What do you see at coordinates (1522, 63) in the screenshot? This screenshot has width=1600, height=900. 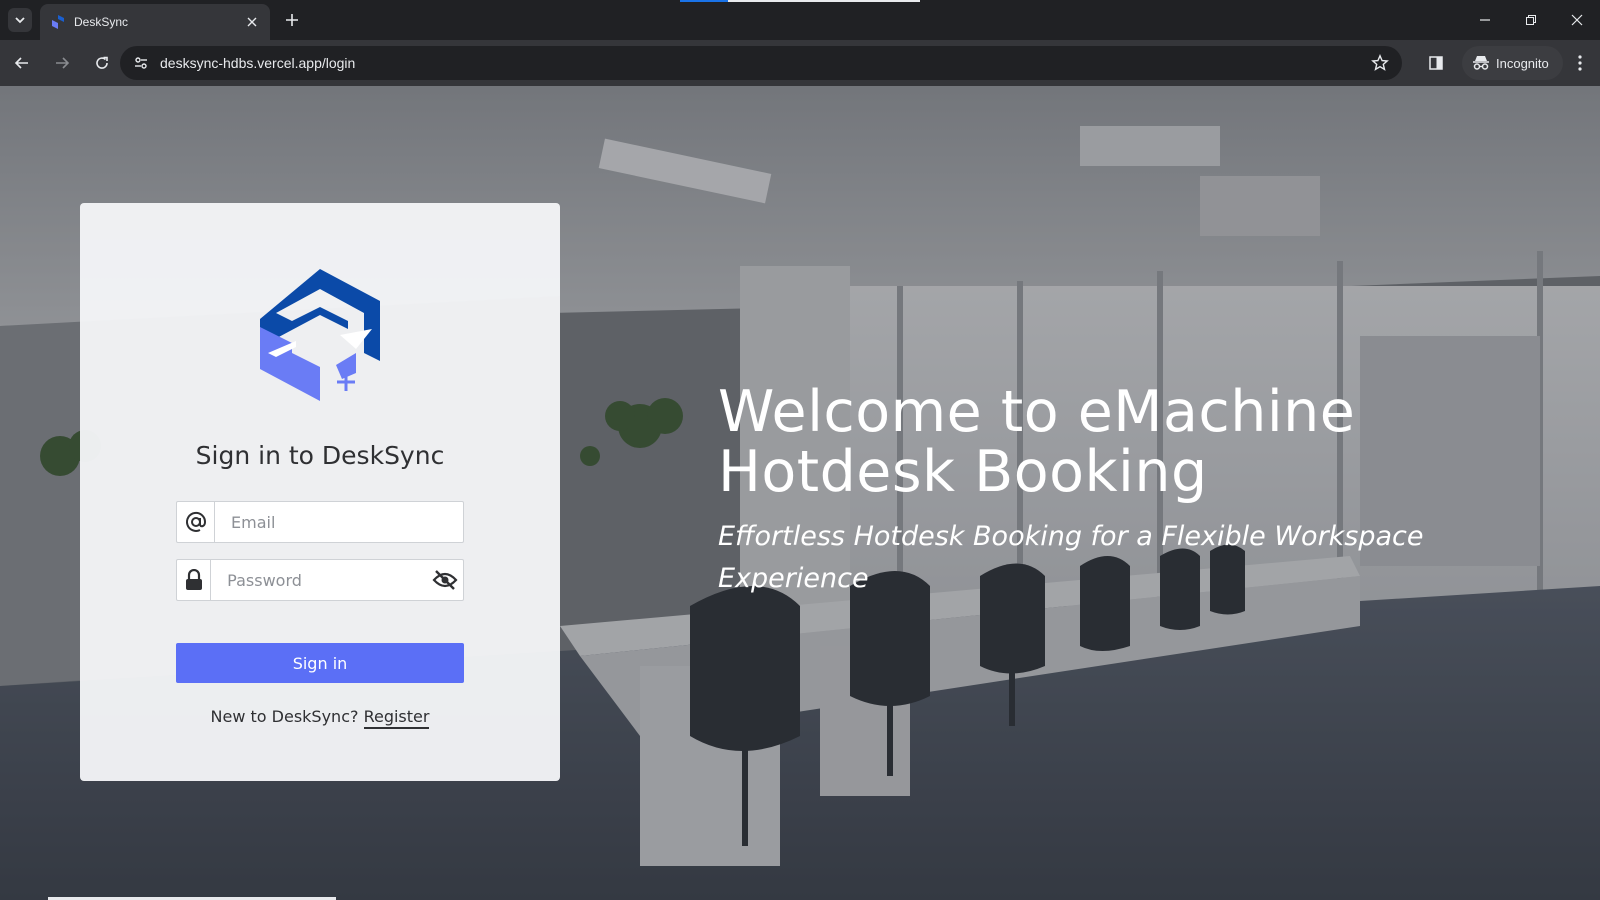 I see `incognito-label: Incognito` at bounding box center [1522, 63].